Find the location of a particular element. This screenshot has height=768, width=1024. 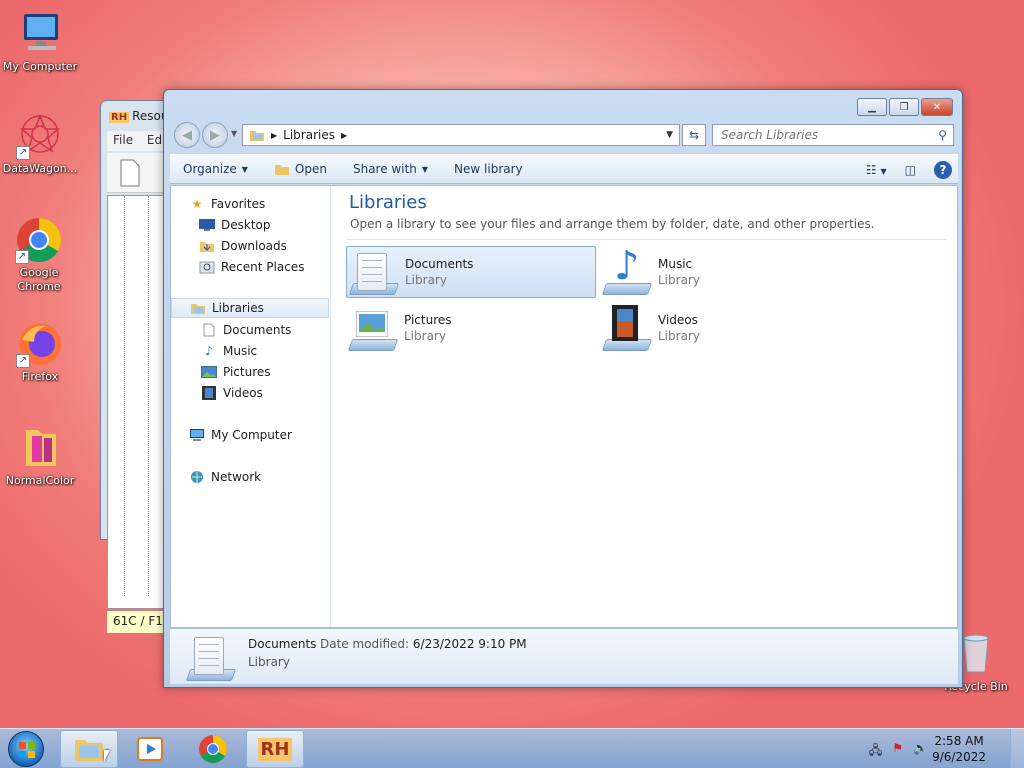

close-icon: ✕ is located at coordinates (937, 107).